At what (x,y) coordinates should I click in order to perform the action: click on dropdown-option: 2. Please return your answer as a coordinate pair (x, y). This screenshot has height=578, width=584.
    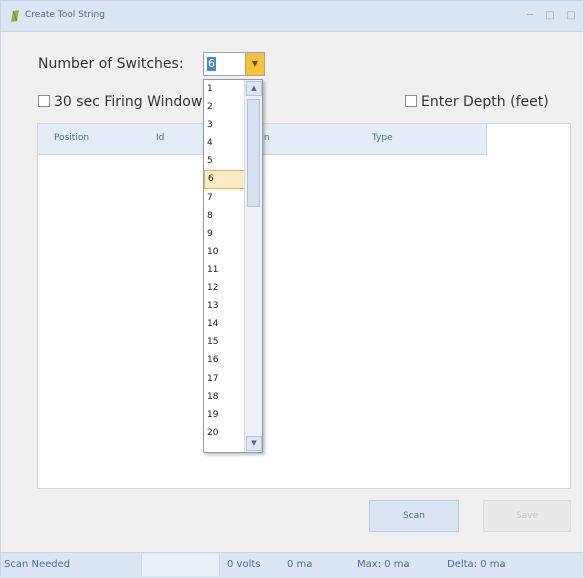
    Looking at the image, I should click on (225, 107).